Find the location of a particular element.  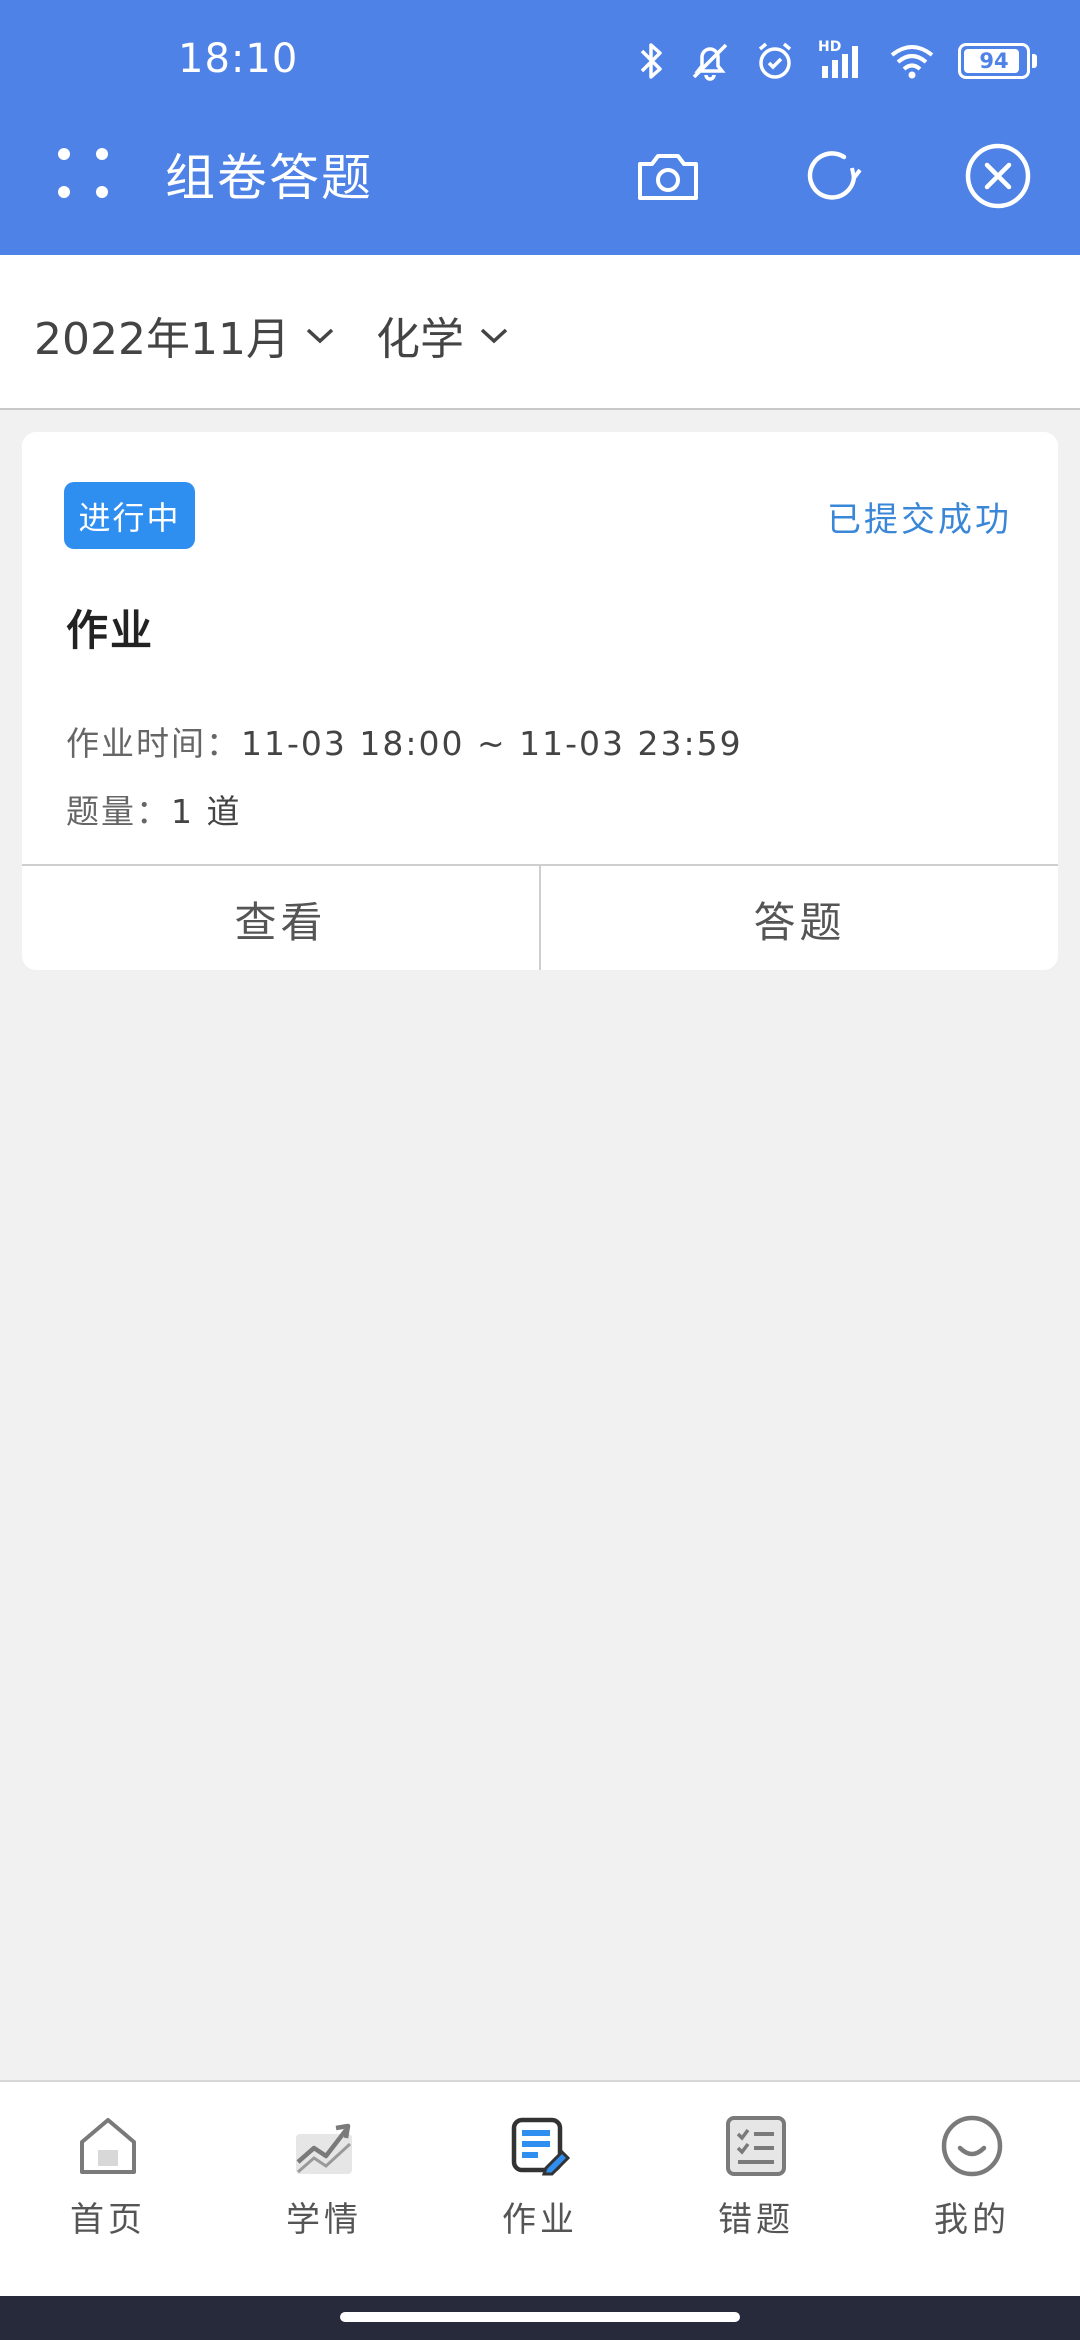

filter-bar: 2022年11月 化学 is located at coordinates (540, 332).